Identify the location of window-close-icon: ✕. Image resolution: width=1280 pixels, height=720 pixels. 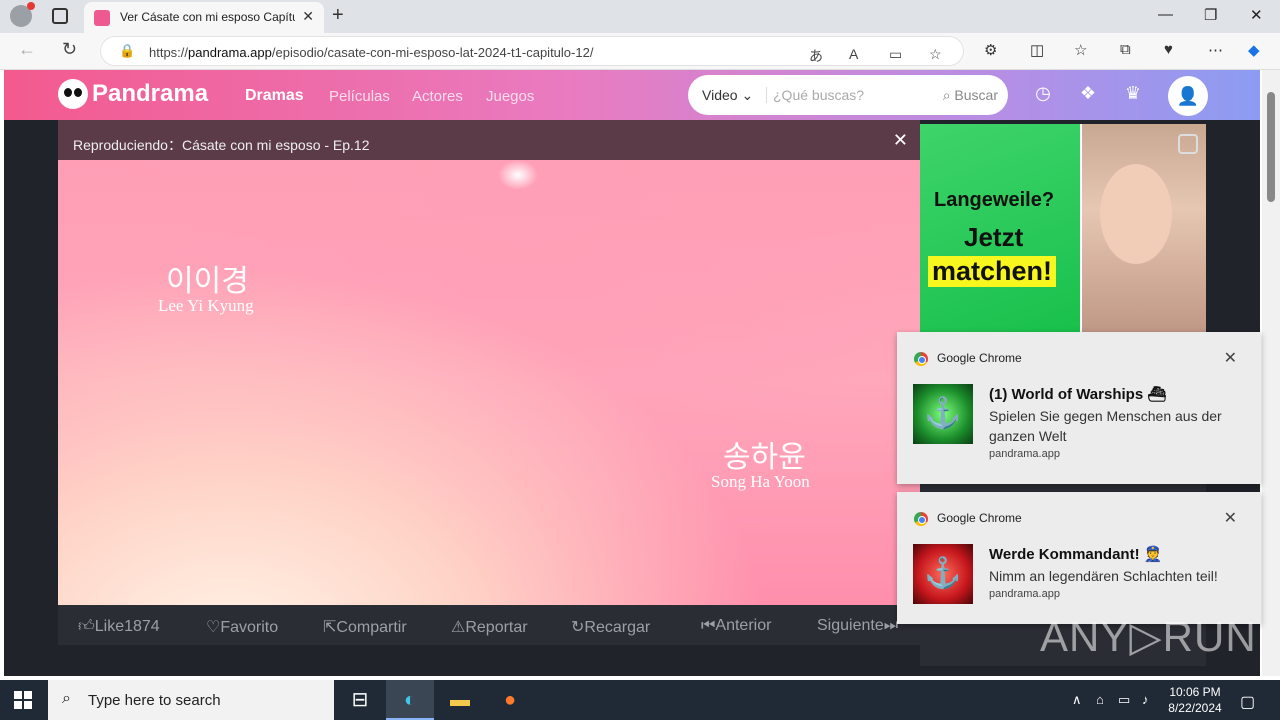
(1256, 15).